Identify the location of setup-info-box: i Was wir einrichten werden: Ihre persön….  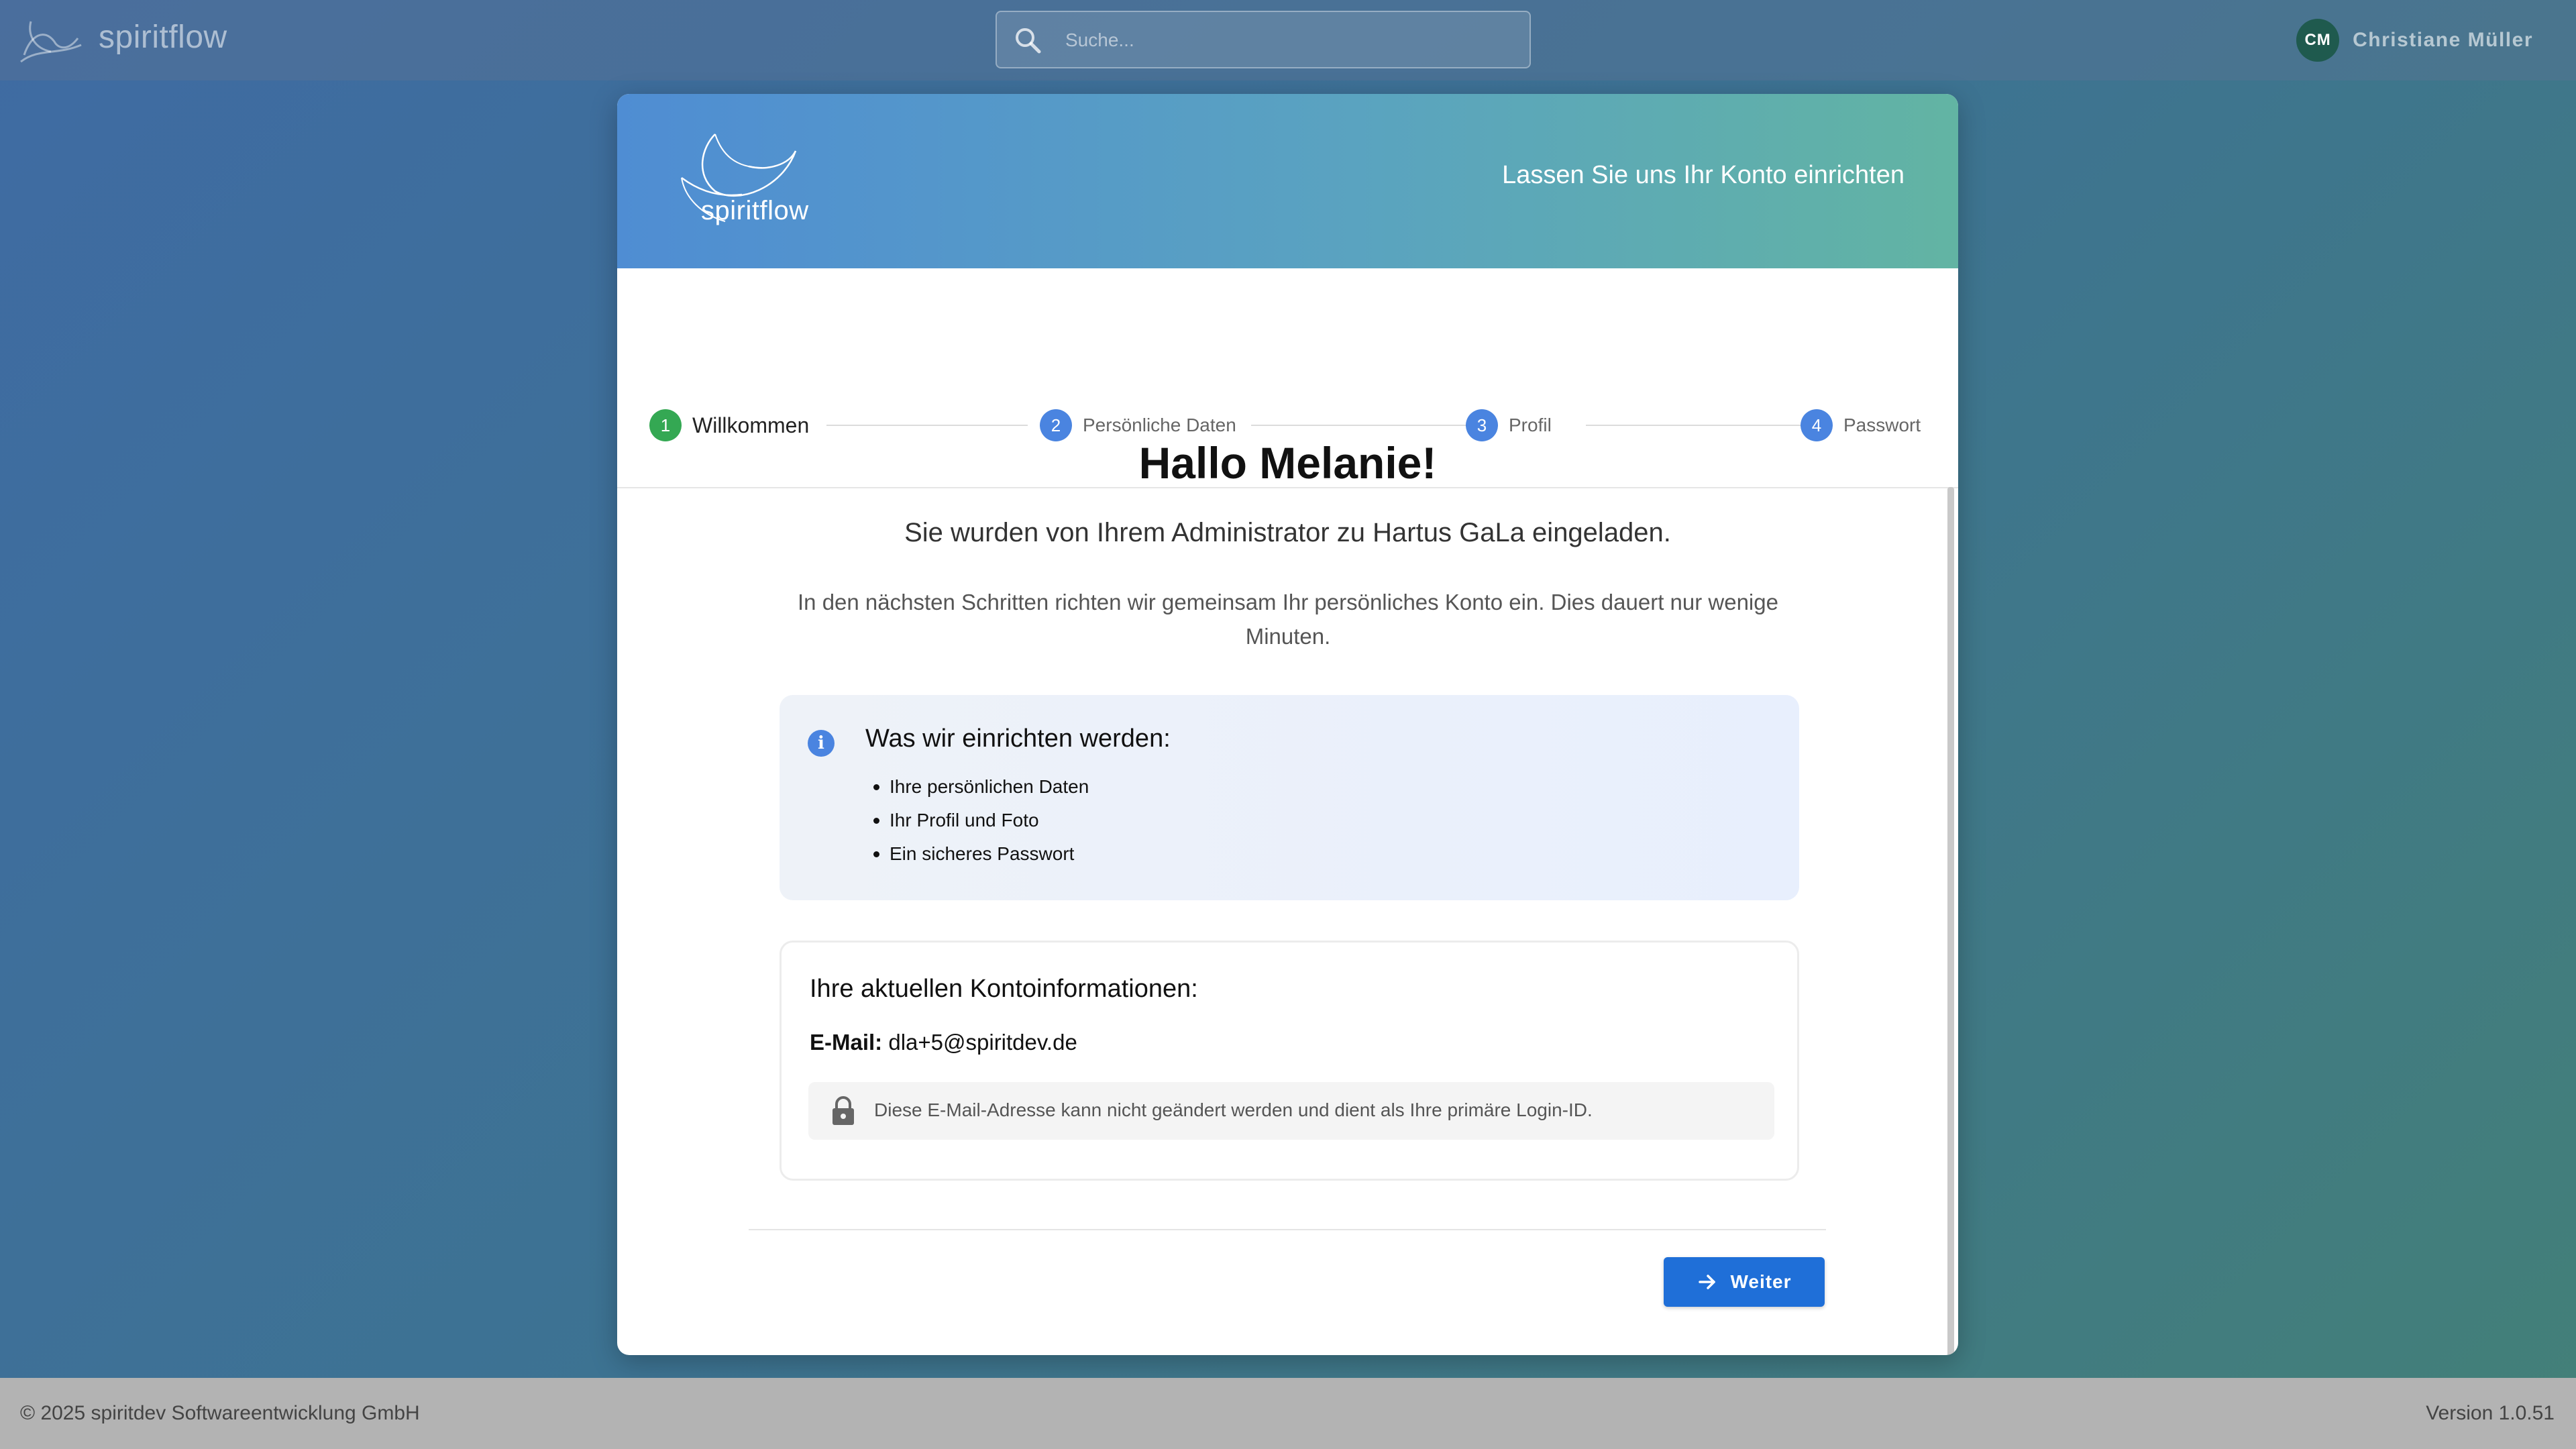
(1289, 797).